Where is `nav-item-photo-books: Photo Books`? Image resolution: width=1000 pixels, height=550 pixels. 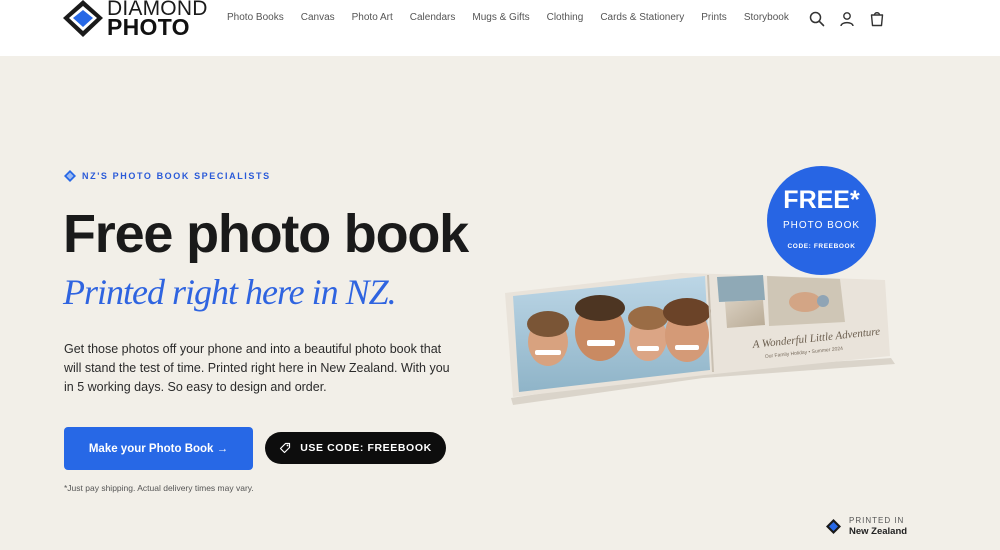
nav-item-photo-books: Photo Books is located at coordinates (255, 18).